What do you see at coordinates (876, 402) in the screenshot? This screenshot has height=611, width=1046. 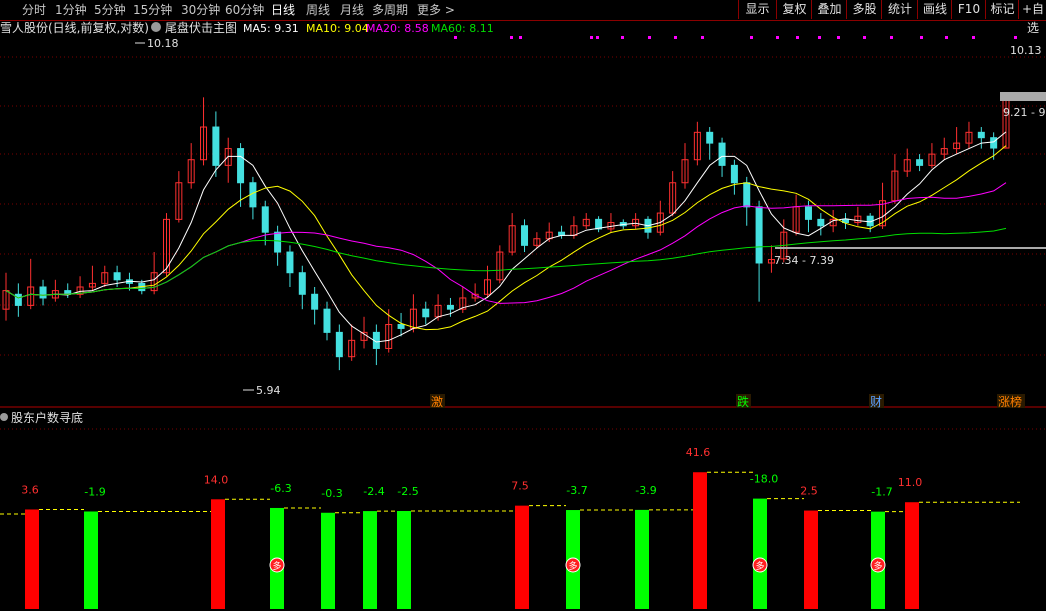 I see `event-marker-2: 财` at bounding box center [876, 402].